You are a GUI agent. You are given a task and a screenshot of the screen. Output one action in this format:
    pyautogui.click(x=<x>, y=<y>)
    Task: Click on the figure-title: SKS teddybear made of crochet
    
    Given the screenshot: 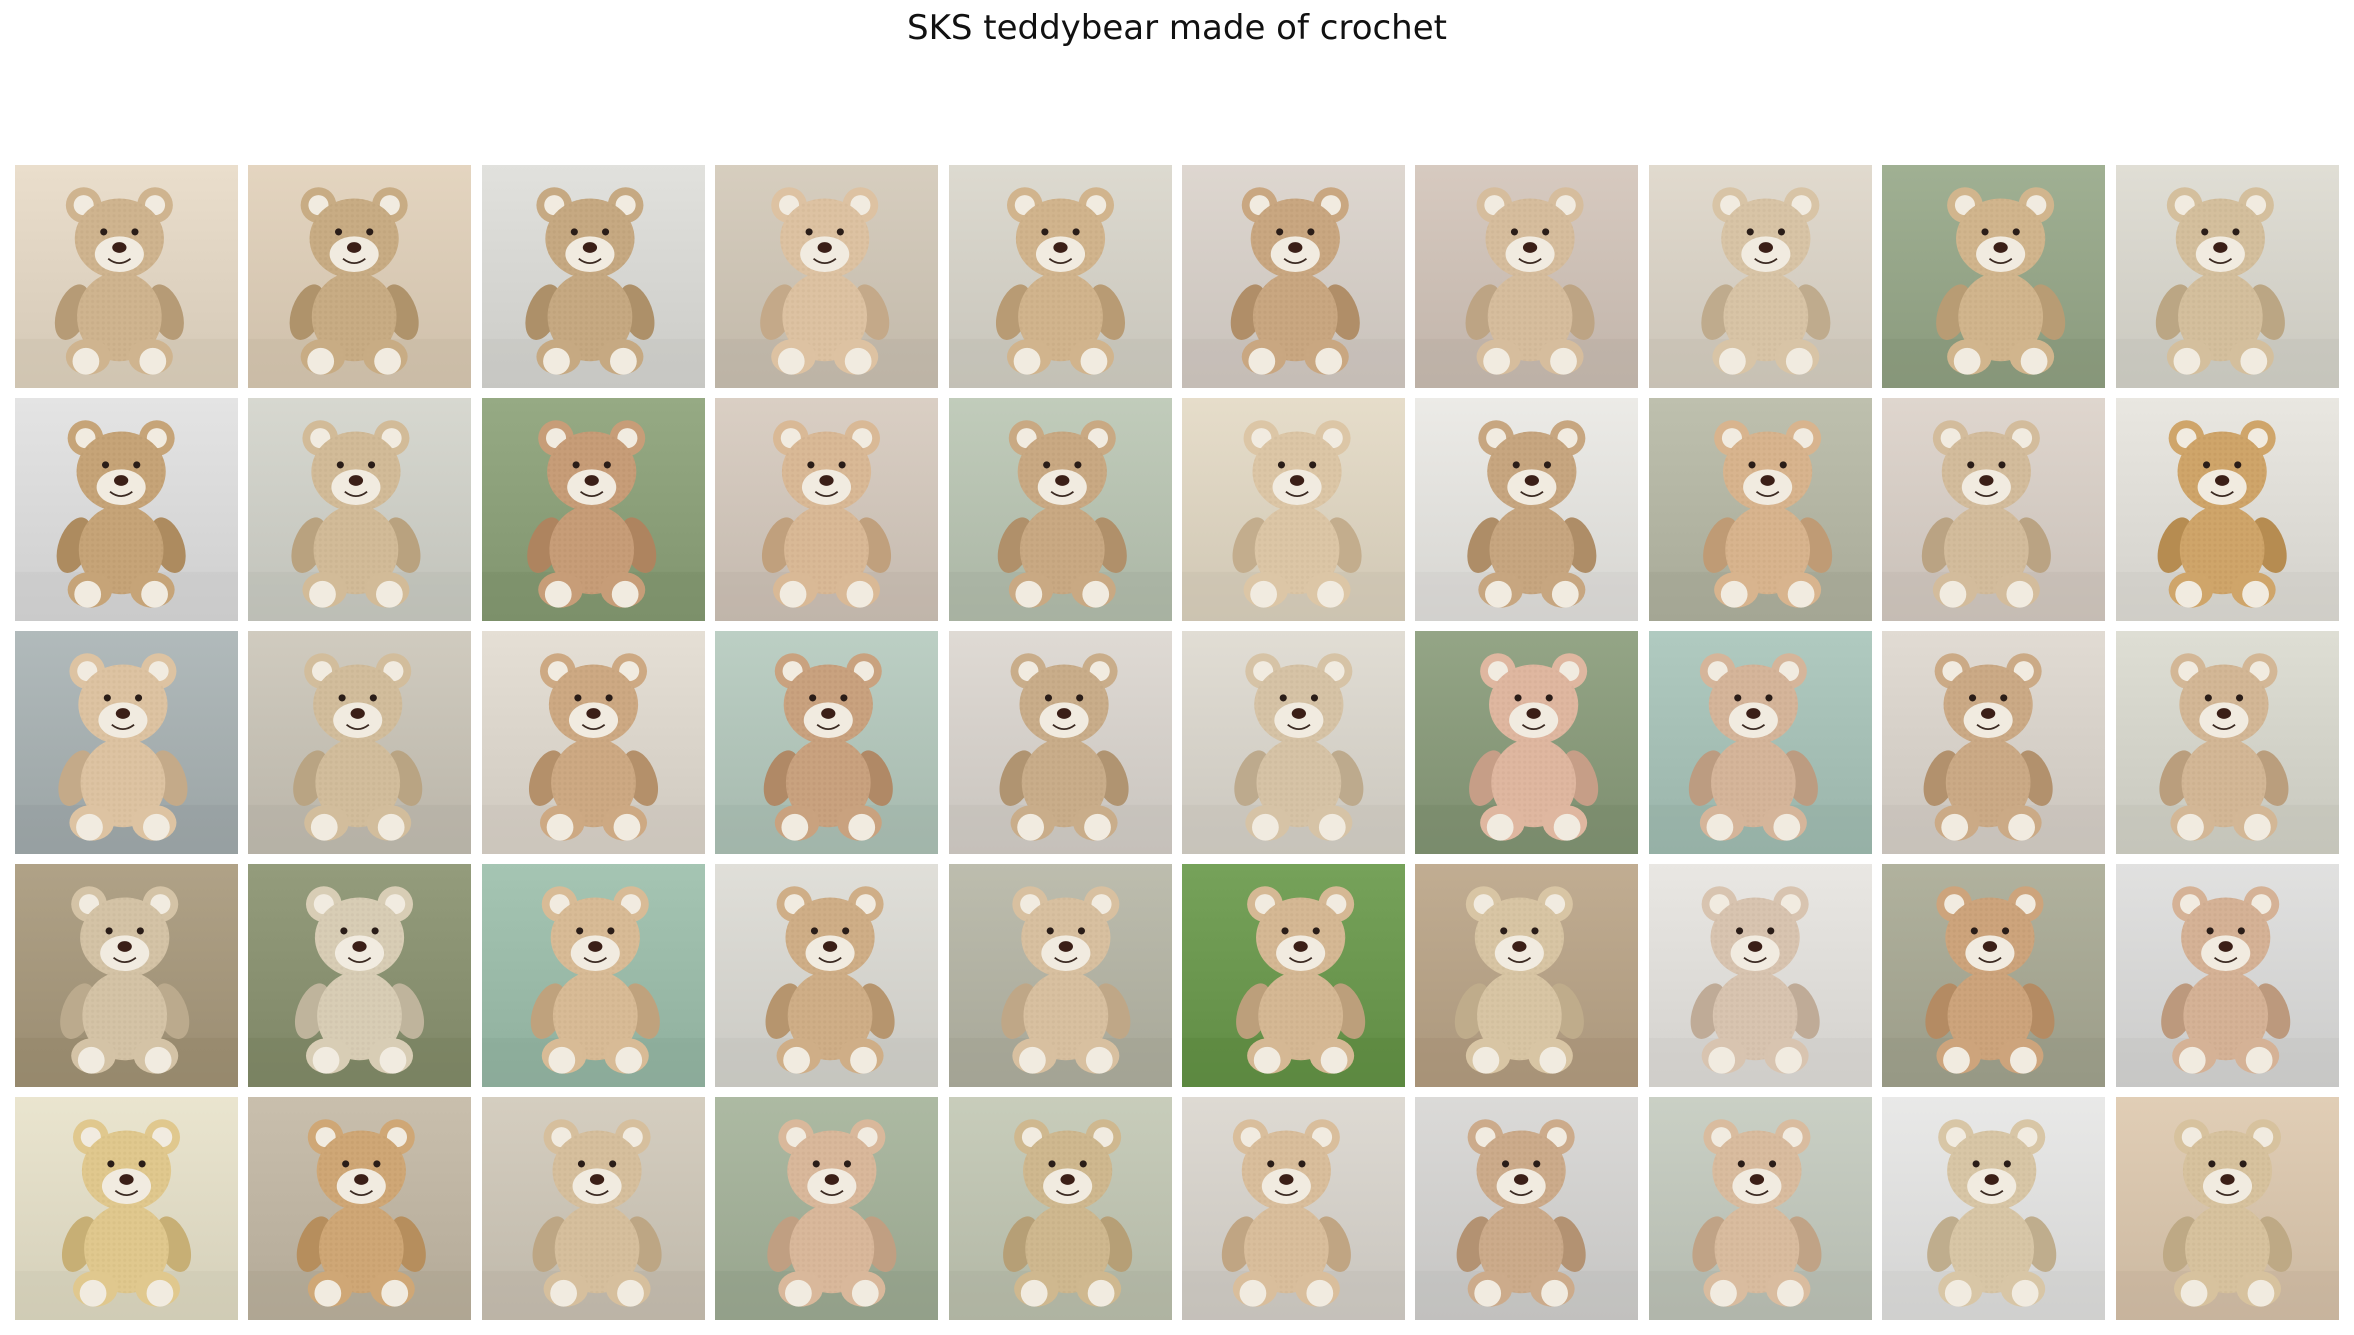 What is the action you would take?
    pyautogui.click(x=1177, y=28)
    